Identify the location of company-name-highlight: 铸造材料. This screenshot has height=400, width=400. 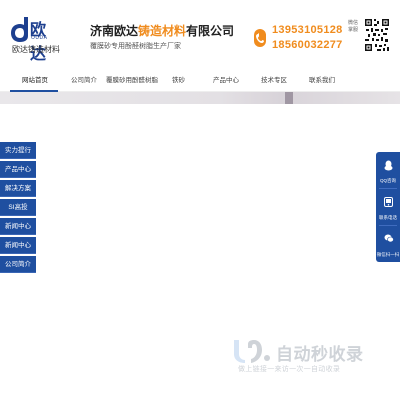
(162, 31).